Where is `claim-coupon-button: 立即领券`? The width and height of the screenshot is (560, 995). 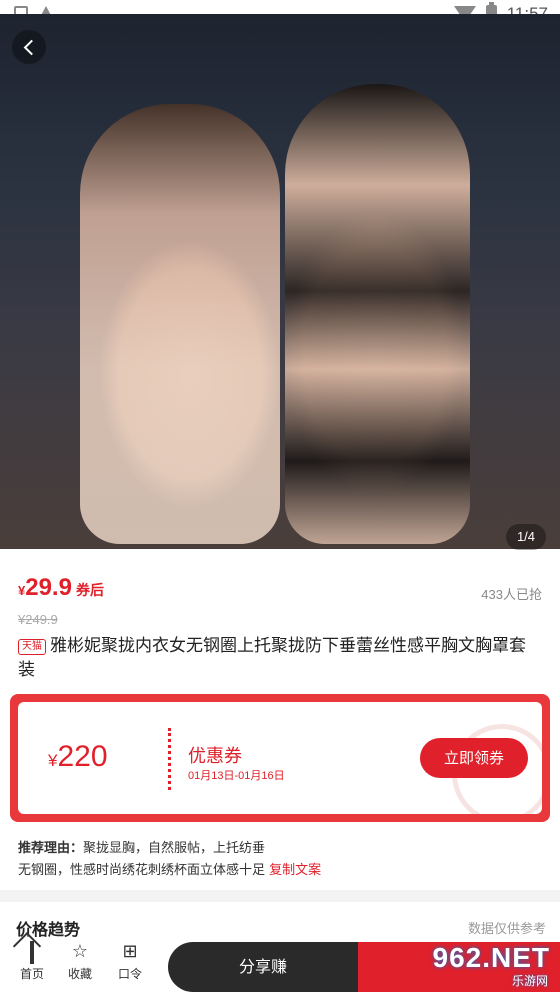 claim-coupon-button: 立即领券 is located at coordinates (474, 758).